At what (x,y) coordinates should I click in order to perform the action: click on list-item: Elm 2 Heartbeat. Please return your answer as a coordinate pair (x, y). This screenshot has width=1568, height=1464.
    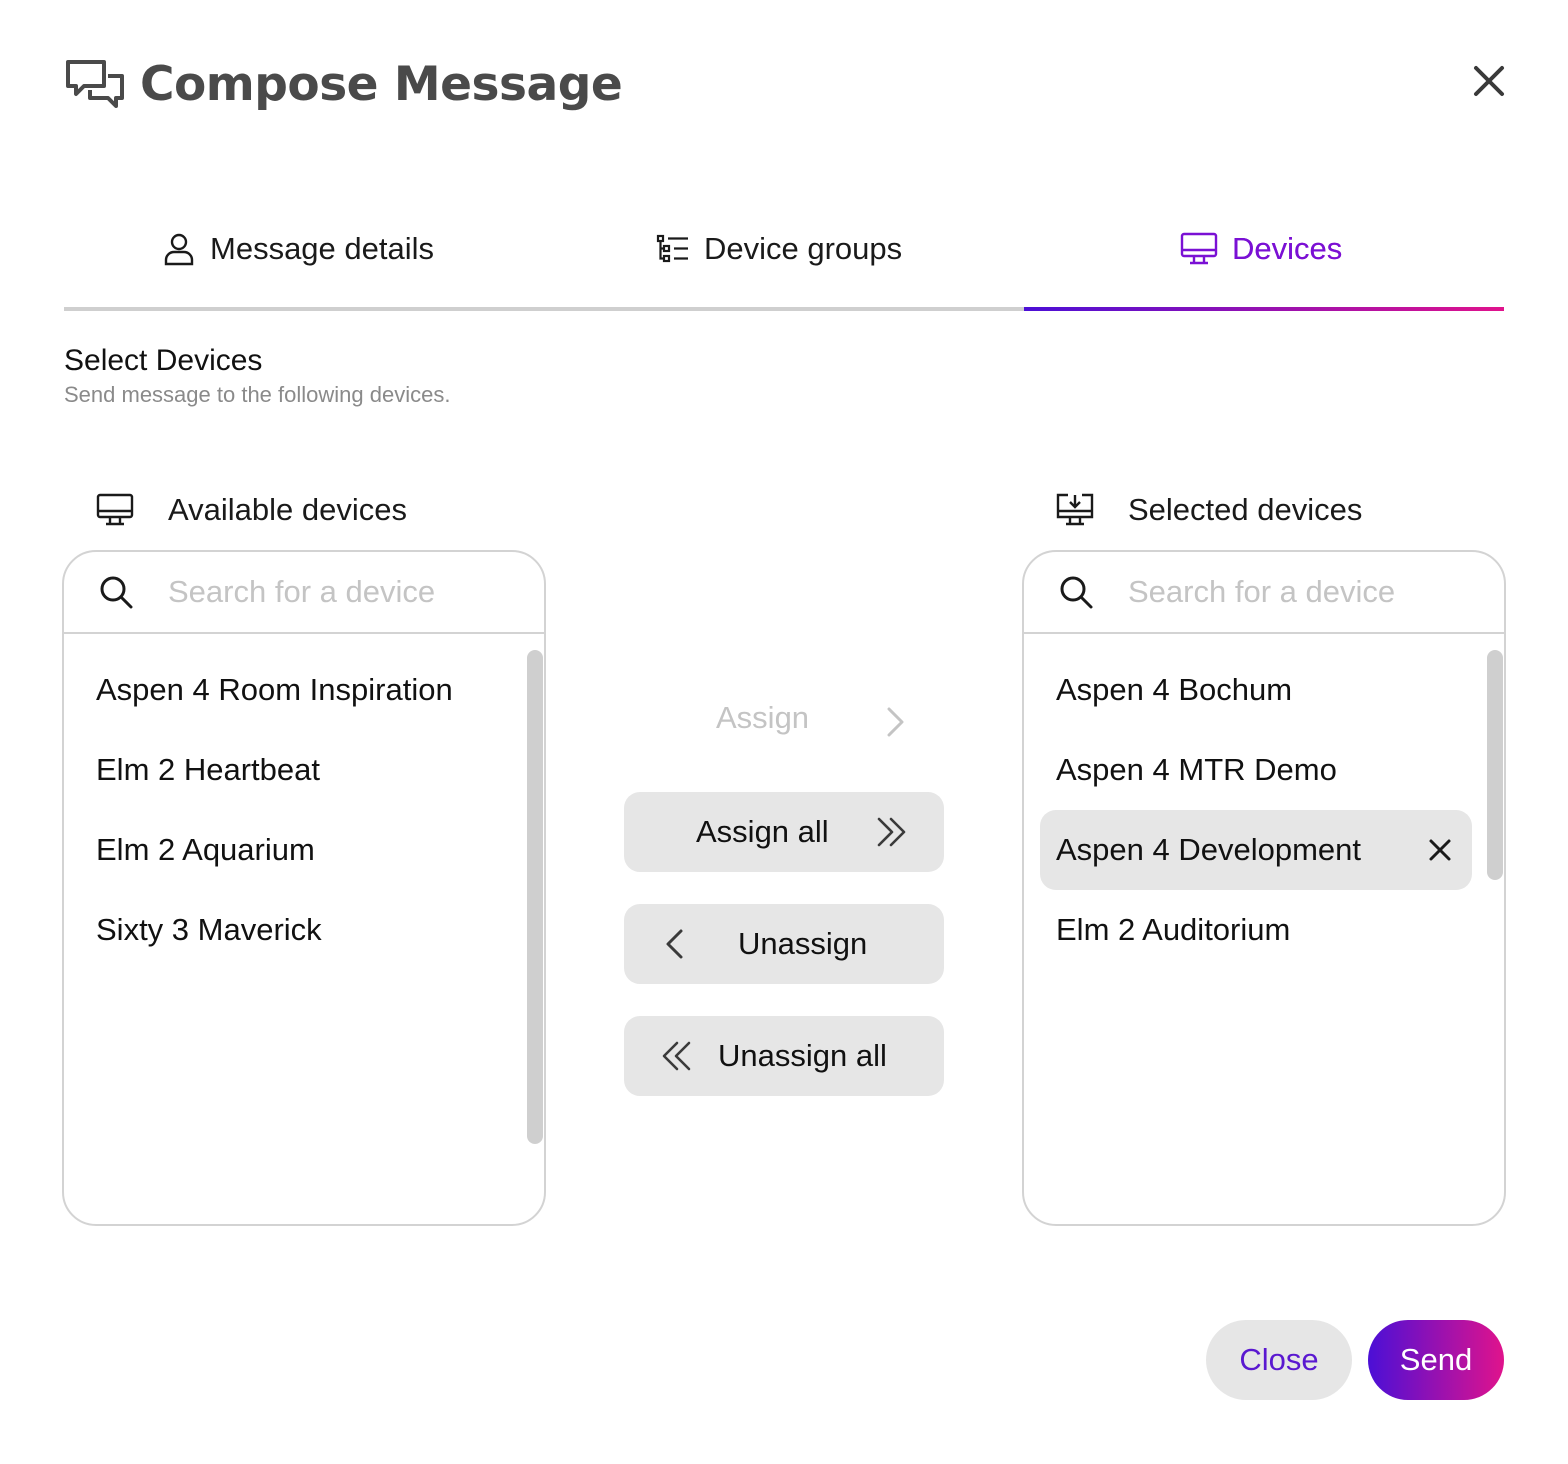
    Looking at the image, I should click on (304, 770).